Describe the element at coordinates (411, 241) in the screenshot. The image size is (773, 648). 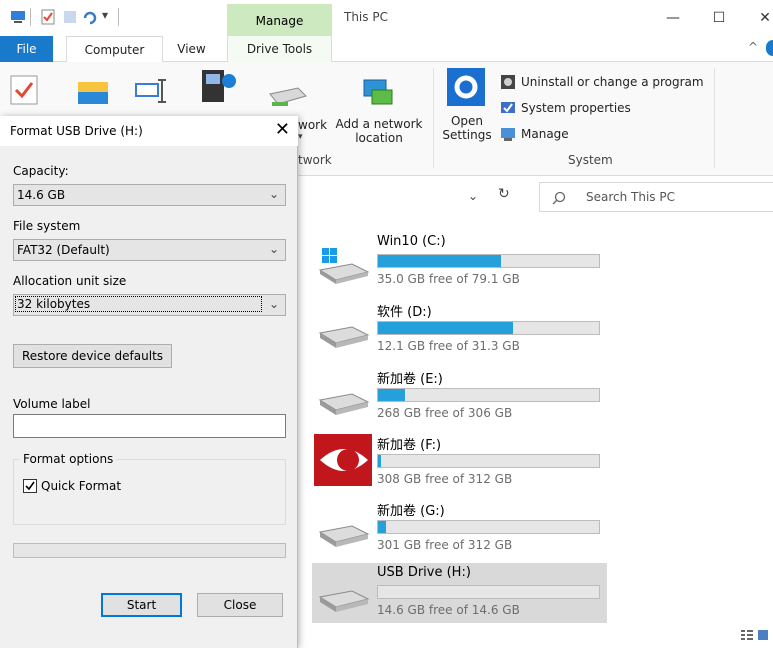
I see `drive-name: Win10 (C:)` at that location.